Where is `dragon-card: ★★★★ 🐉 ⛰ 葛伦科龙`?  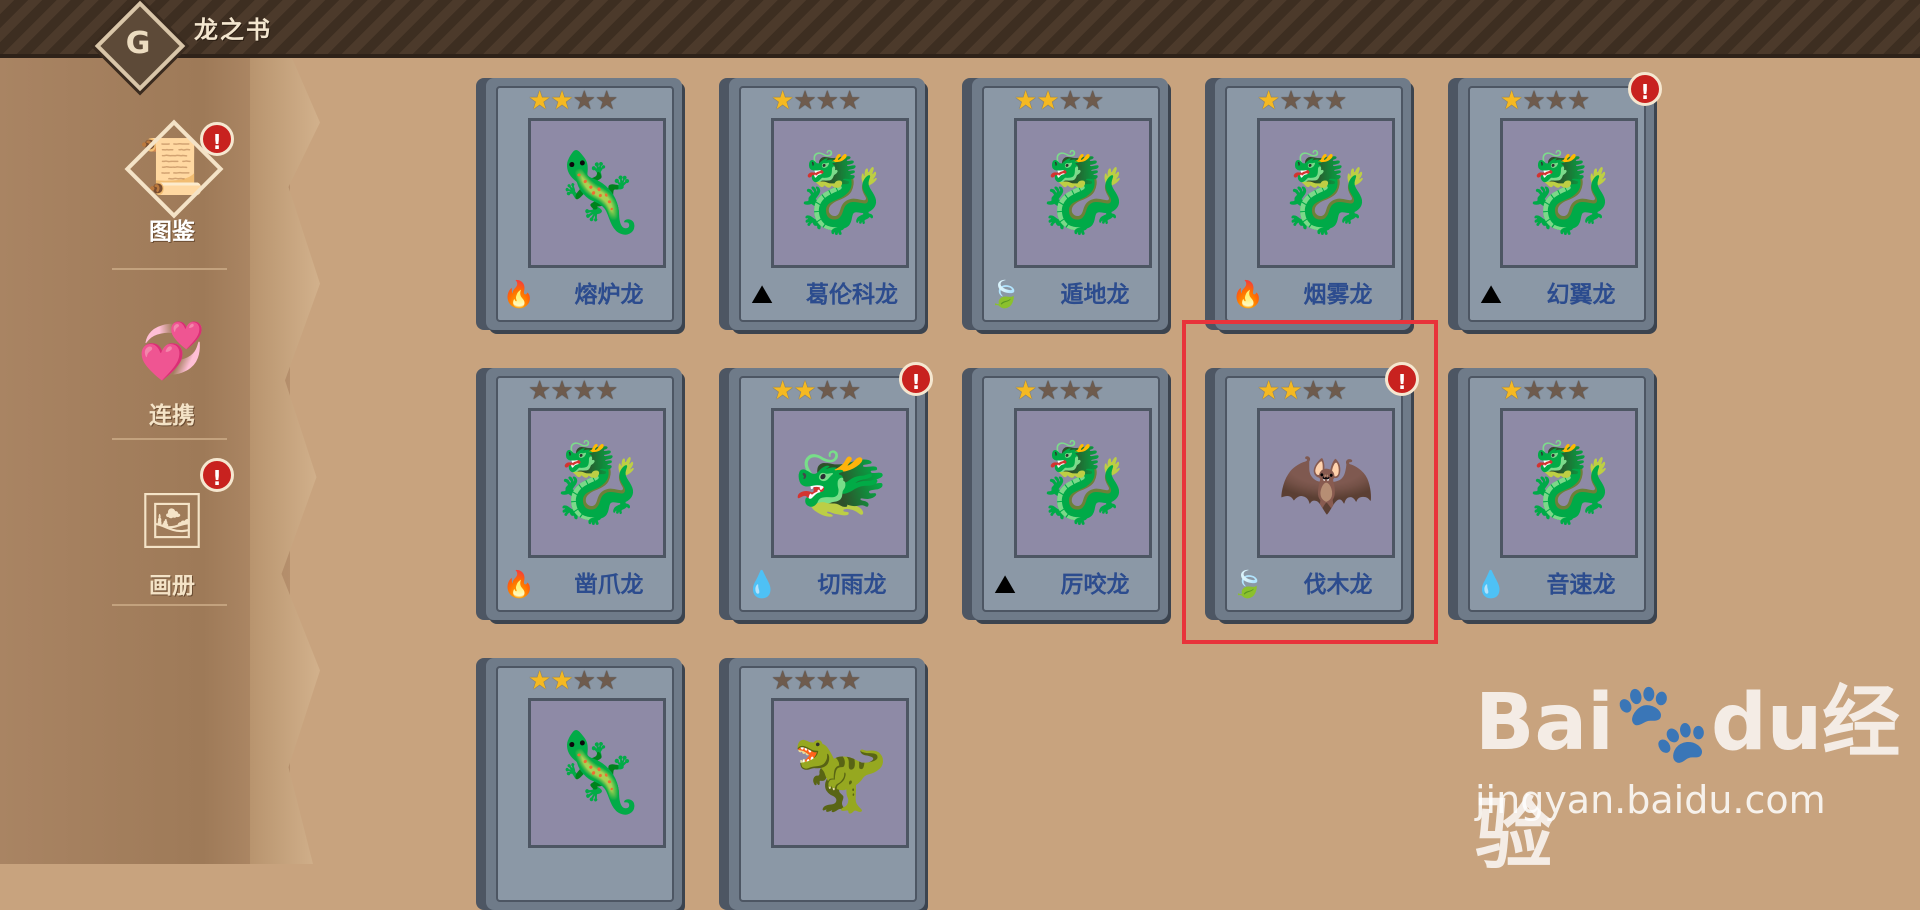
dragon-card: ★★★★ 🐉 ⛰ 葛伦科龙 is located at coordinates (827, 204).